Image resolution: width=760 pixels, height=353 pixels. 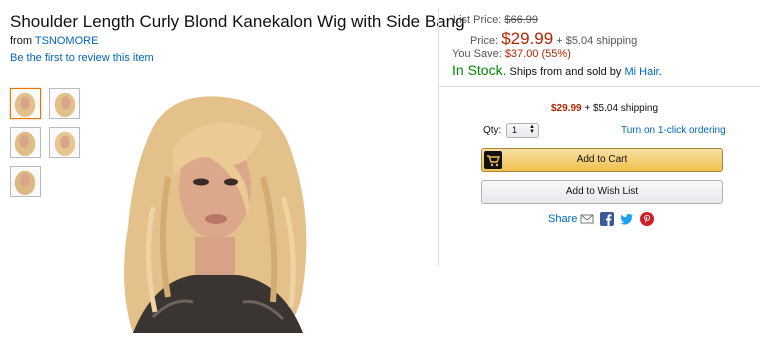 I want to click on from-label: from, so click(x=21, y=41).